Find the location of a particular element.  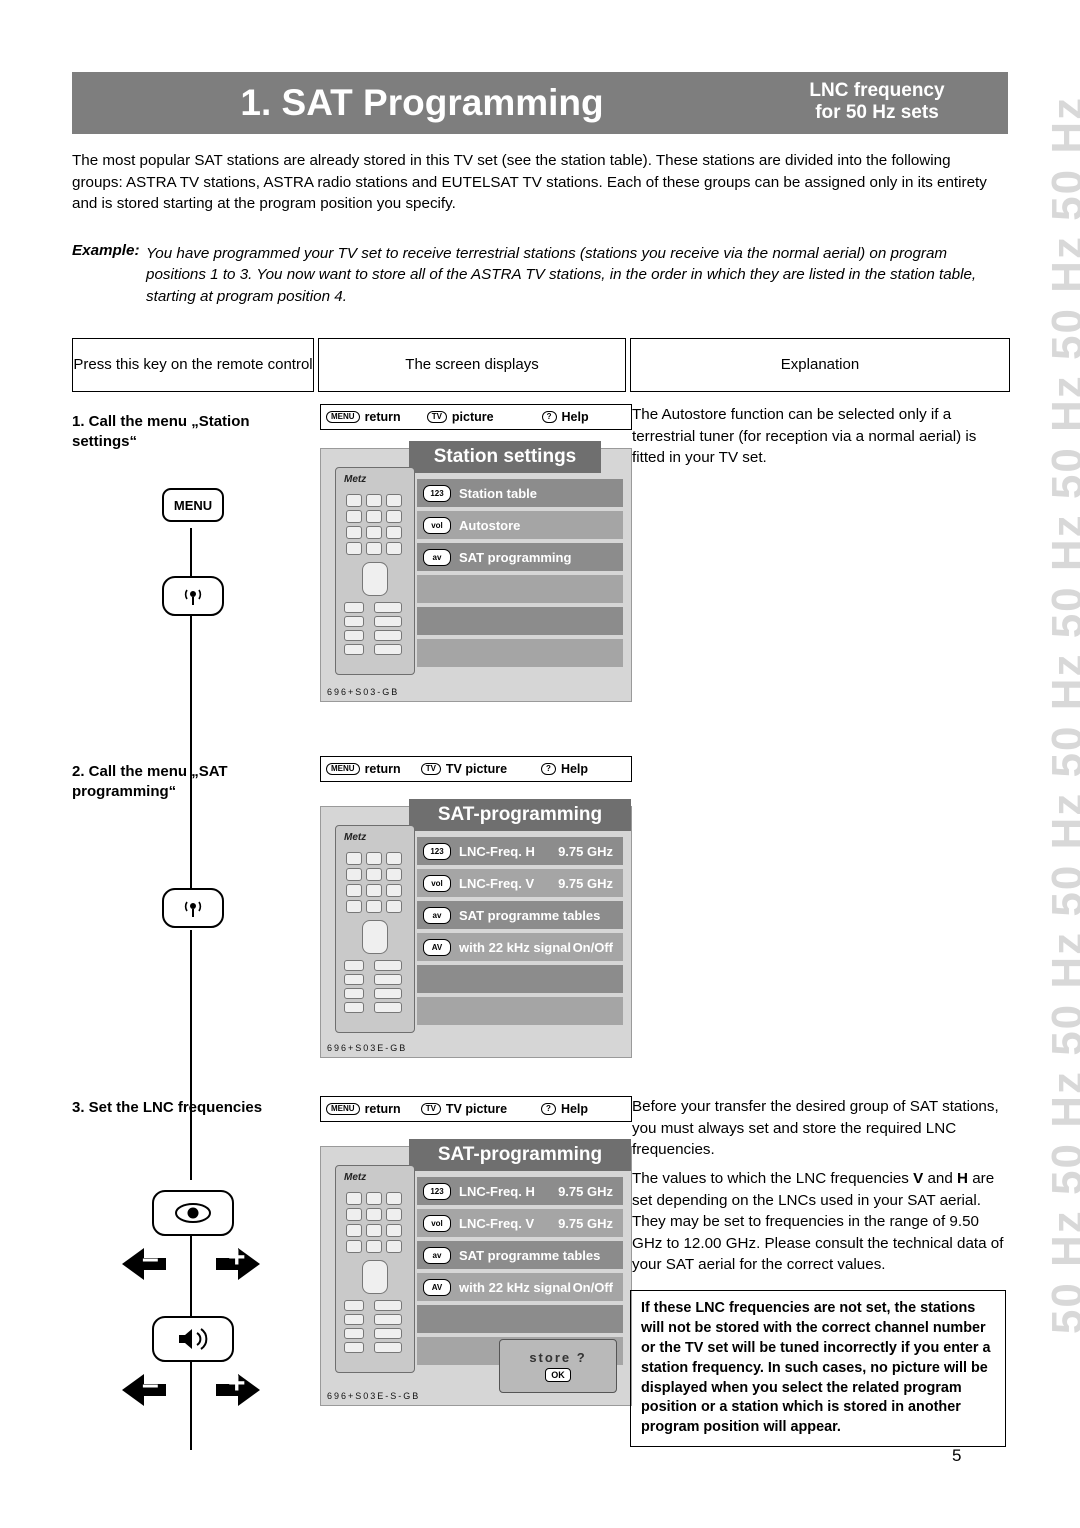

minus-label-2: – is located at coordinates (150, 1384).